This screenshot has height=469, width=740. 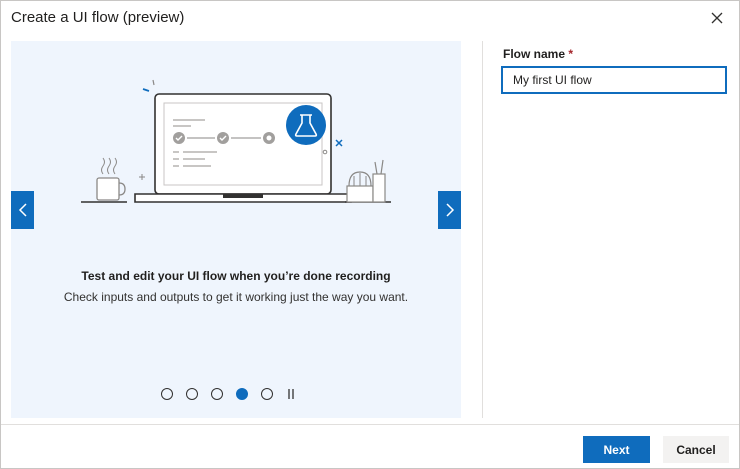 What do you see at coordinates (696, 449) in the screenshot?
I see `cancel-button: Cancel` at bounding box center [696, 449].